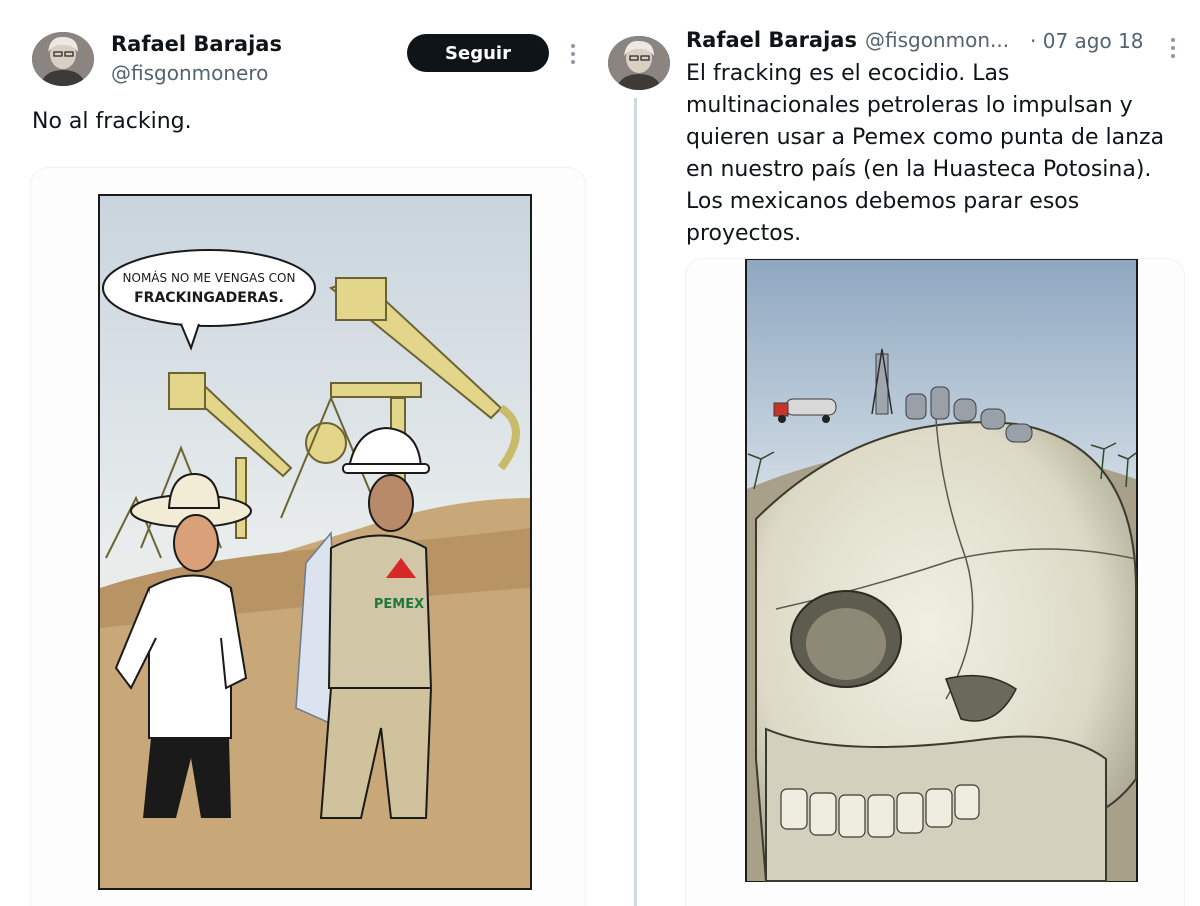 This screenshot has width=1200, height=906. Describe the element at coordinates (209, 298) in the screenshot. I see `speech-bubble-line2: FRACKINGADERAS.` at that location.